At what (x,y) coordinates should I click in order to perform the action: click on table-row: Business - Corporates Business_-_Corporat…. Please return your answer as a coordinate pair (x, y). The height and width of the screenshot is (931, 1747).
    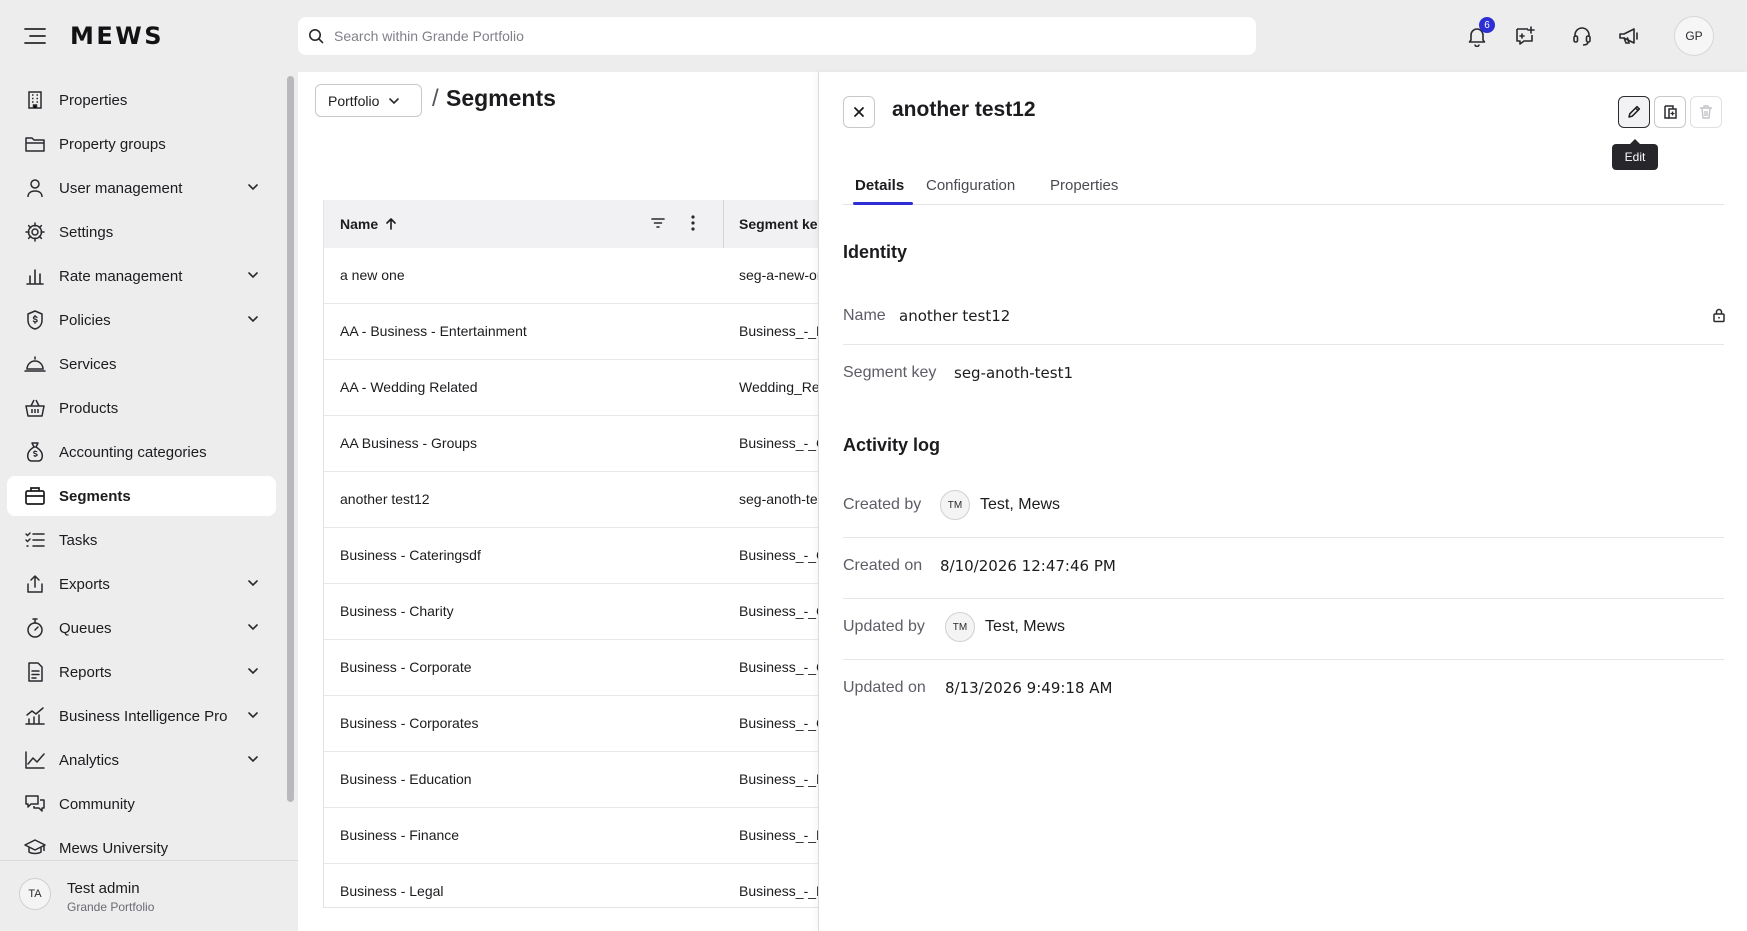
    Looking at the image, I should click on (571, 724).